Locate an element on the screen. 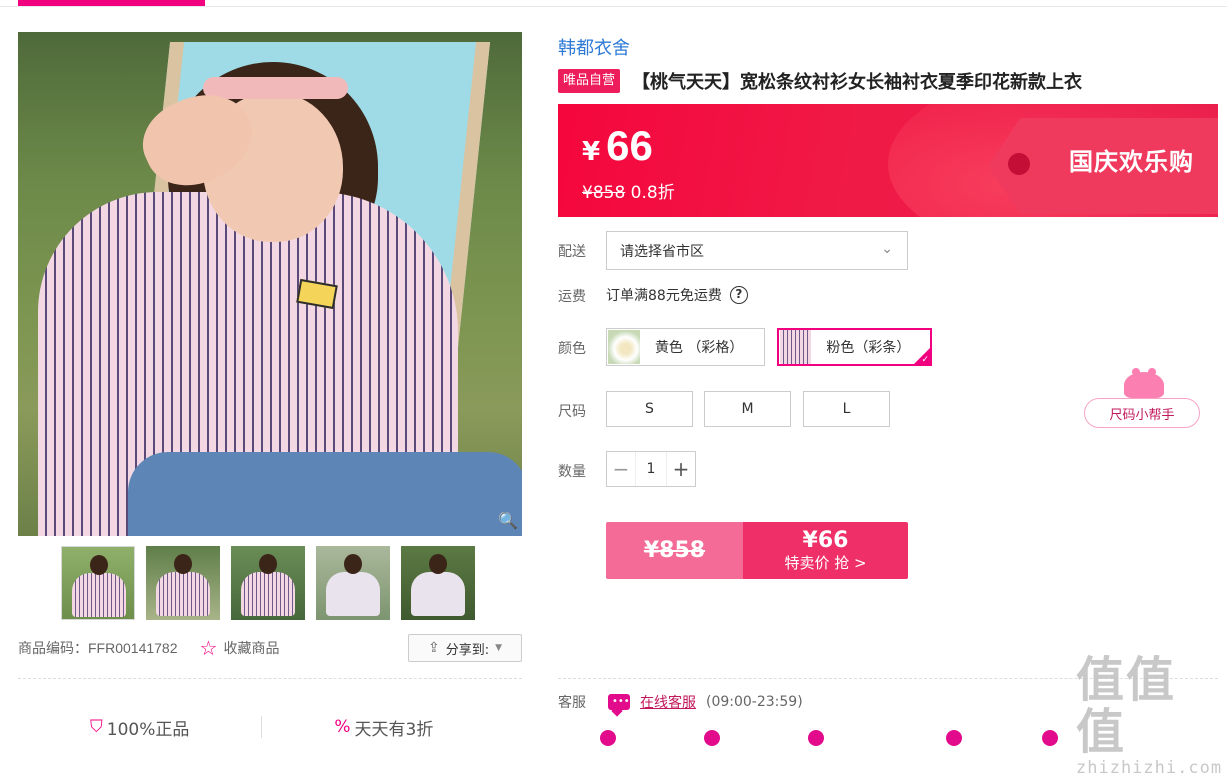 Image resolution: width=1227 pixels, height=778 pixels. service-hours: (09:00-23:59) is located at coordinates (754, 702).